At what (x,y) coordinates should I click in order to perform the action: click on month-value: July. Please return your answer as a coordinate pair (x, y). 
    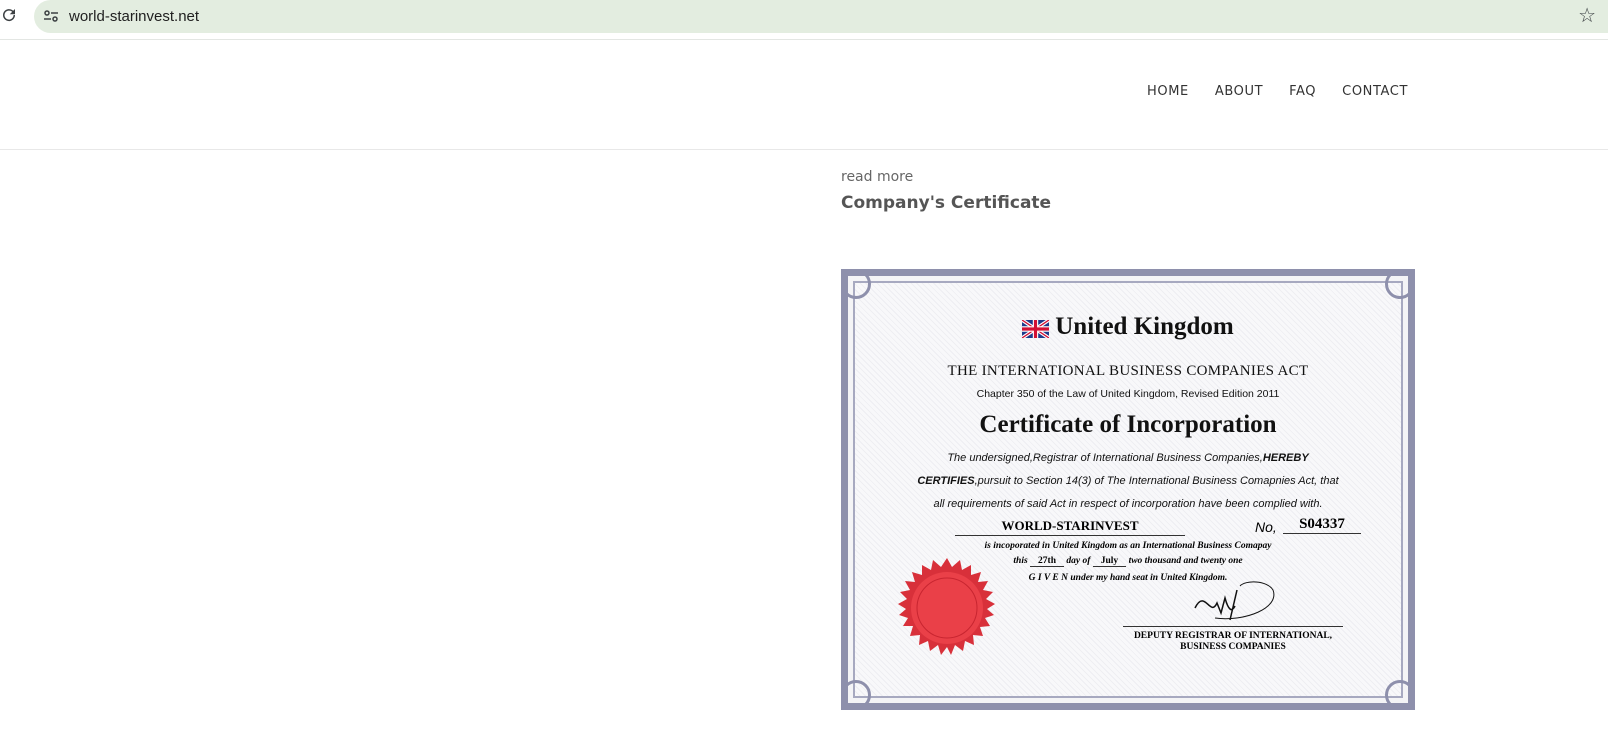
    Looking at the image, I should click on (1109, 561).